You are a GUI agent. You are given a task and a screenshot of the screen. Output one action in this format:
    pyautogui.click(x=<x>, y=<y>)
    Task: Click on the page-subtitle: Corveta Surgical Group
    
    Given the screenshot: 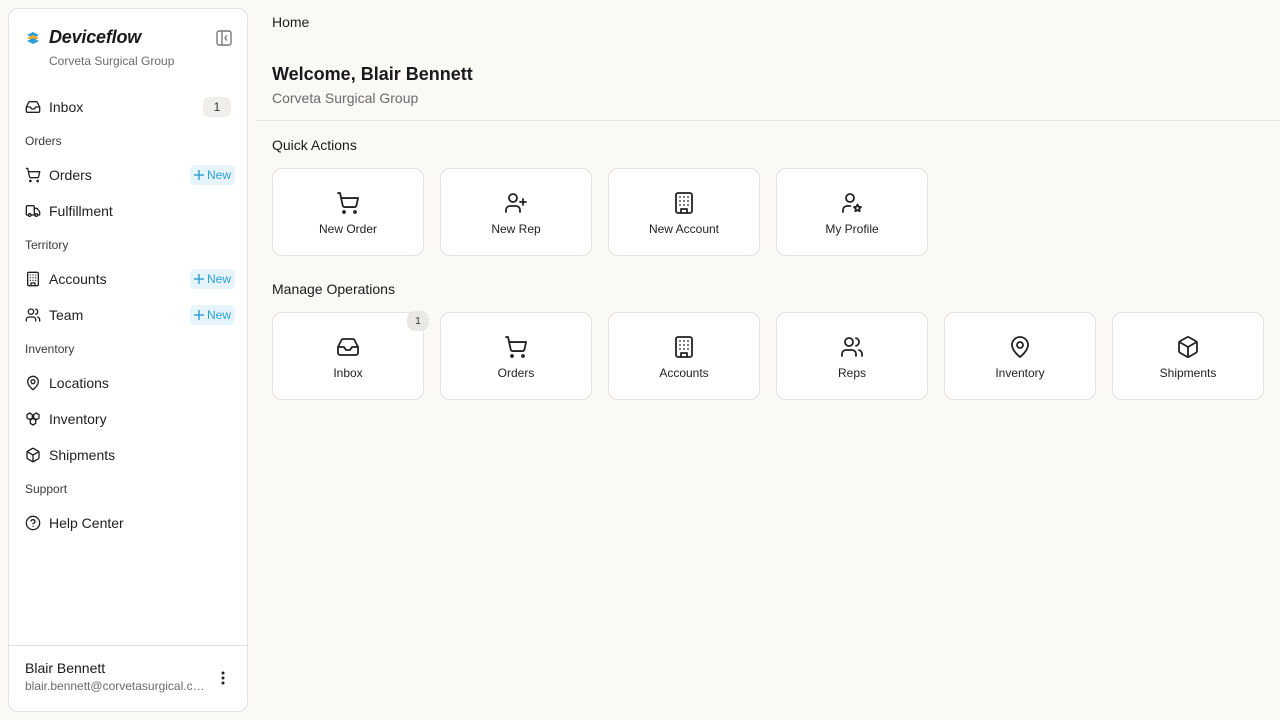 What is the action you would take?
    pyautogui.click(x=345, y=98)
    